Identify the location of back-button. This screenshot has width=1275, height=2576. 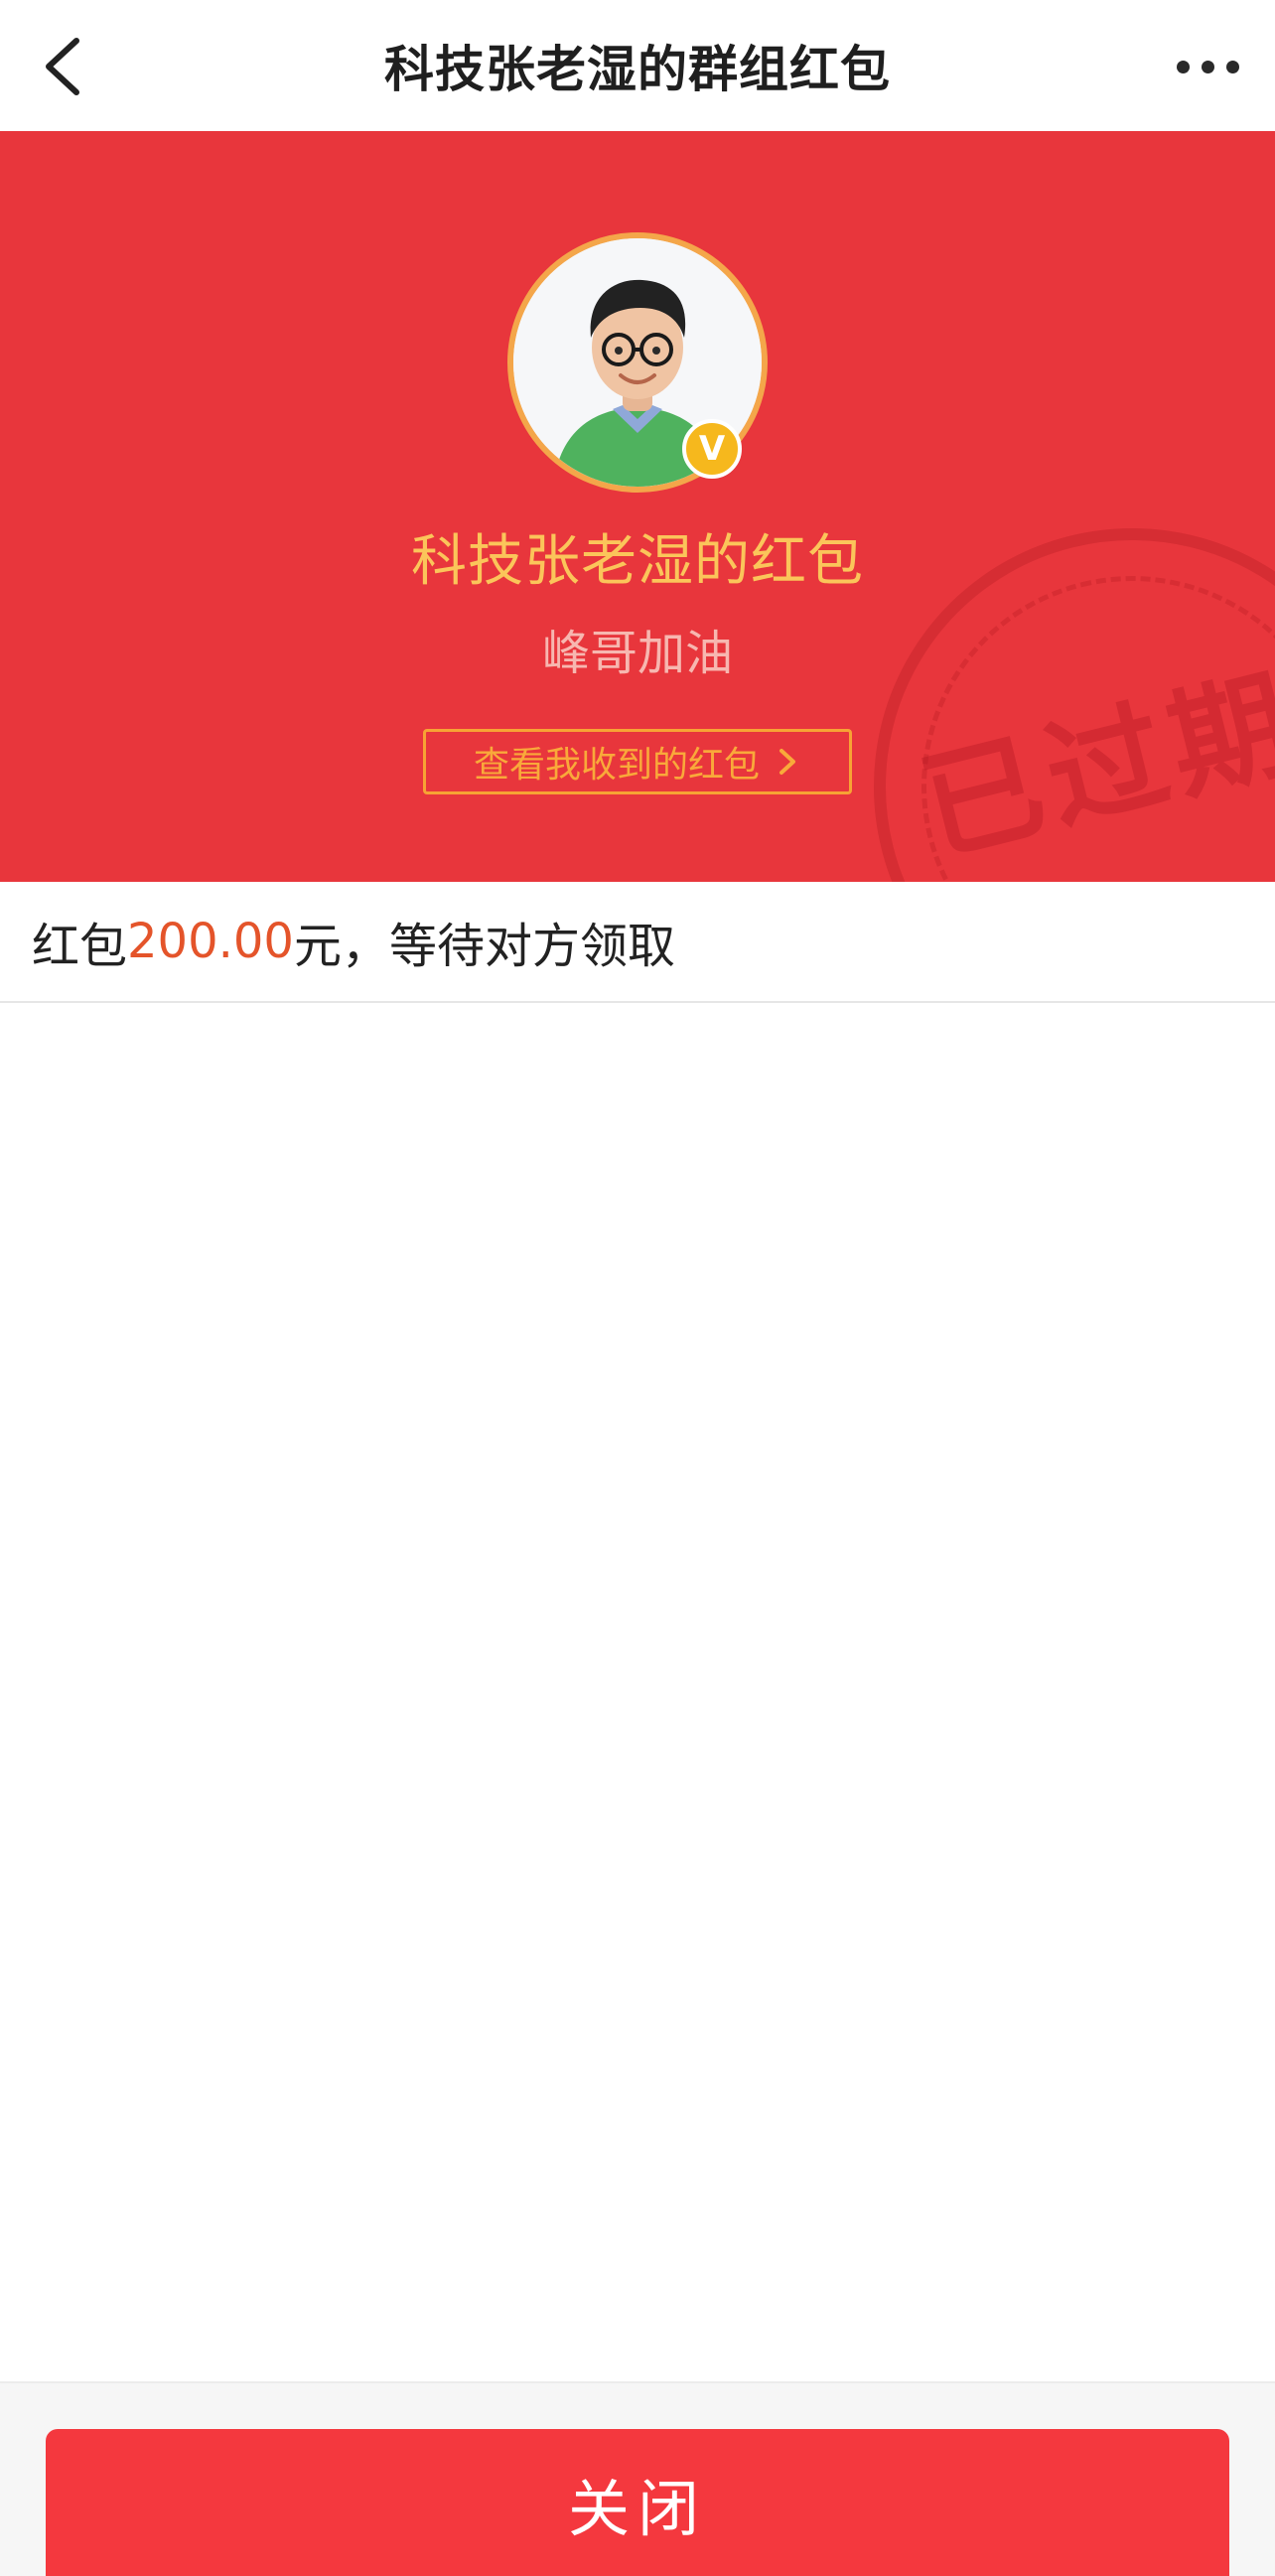
(63, 66).